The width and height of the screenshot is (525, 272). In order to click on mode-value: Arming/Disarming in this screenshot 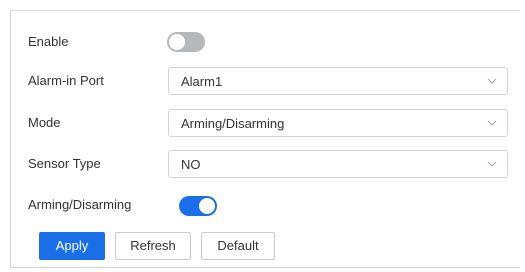, I will do `click(233, 123)`.